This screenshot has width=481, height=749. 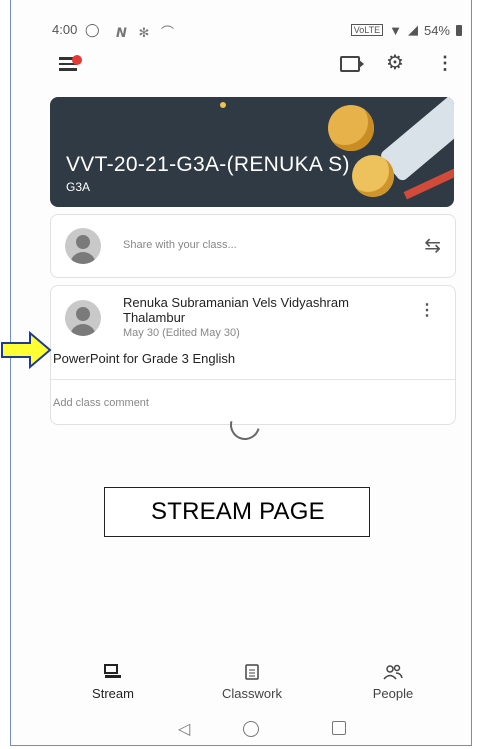 I want to click on whatsapp-icon: ◯, so click(x=92, y=29).